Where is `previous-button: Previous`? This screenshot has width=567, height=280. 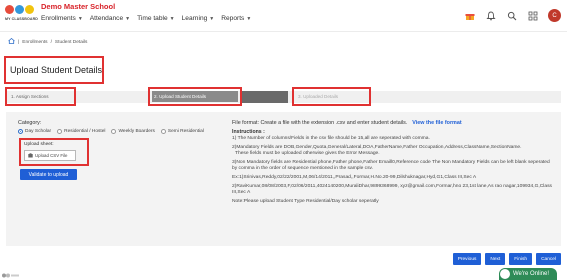
previous-button: Previous is located at coordinates (467, 259).